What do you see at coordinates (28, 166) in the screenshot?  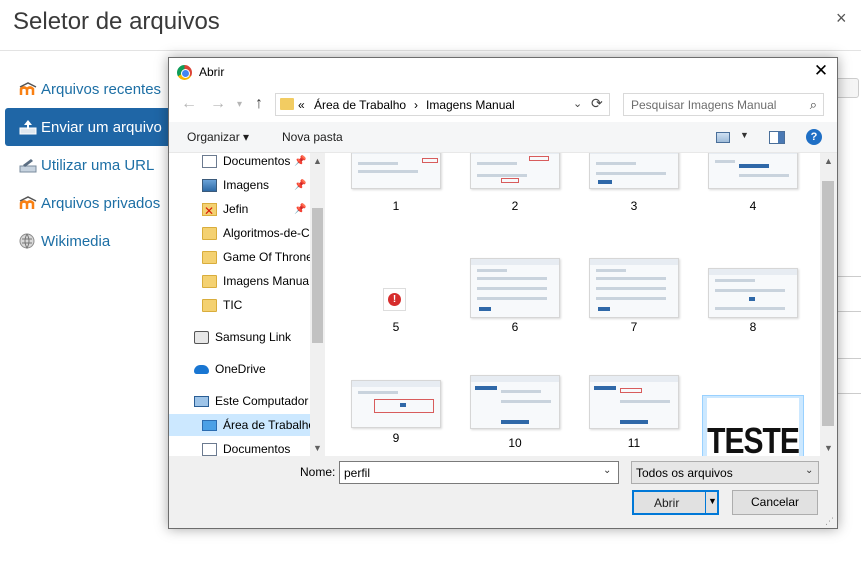 I see `url-icon` at bounding box center [28, 166].